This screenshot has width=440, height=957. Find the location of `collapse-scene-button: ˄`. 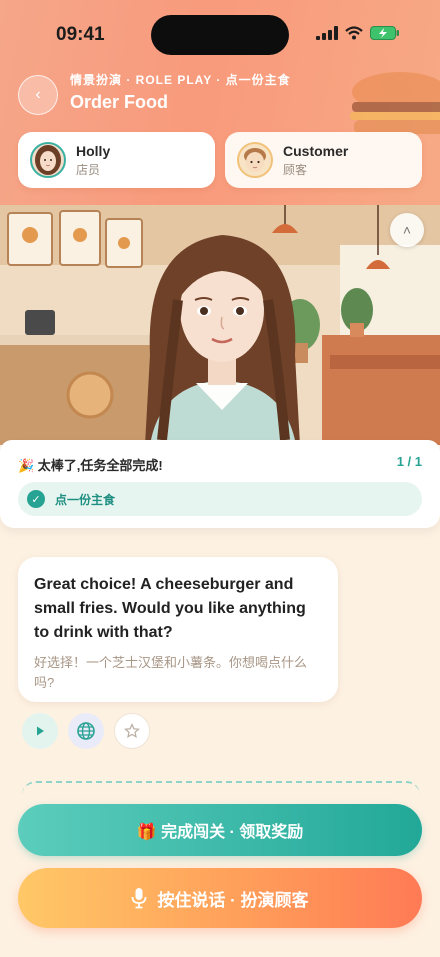

collapse-scene-button: ˄ is located at coordinates (407, 230).